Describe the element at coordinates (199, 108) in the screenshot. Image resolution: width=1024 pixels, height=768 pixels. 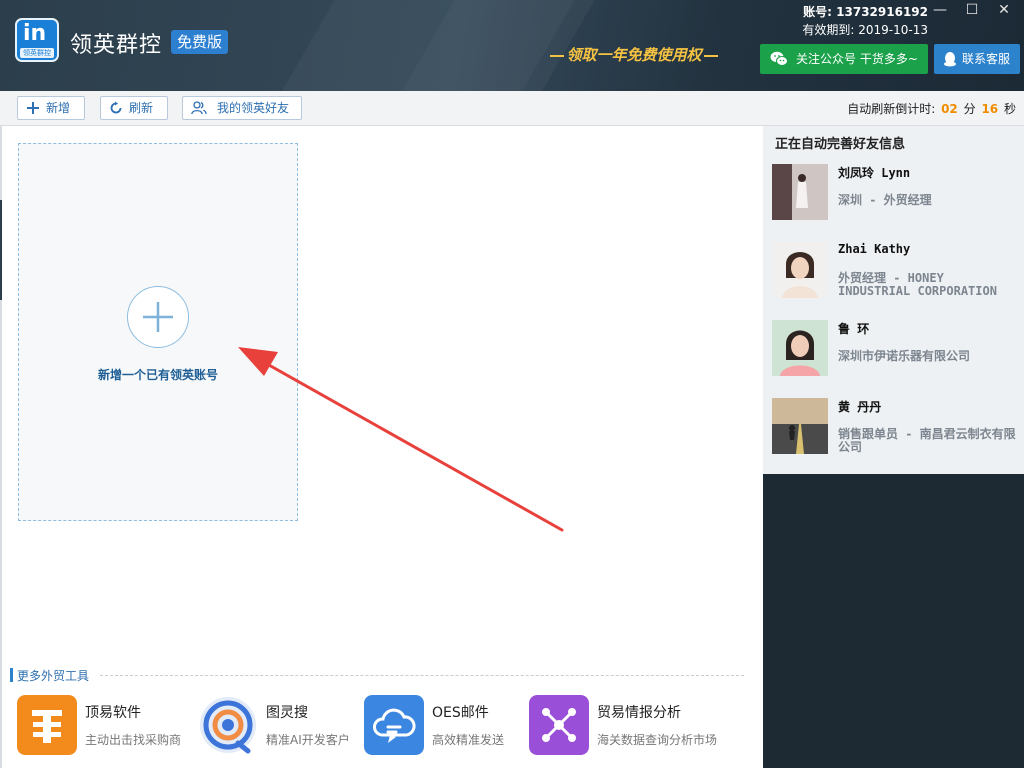
I see `friends-icon` at that location.